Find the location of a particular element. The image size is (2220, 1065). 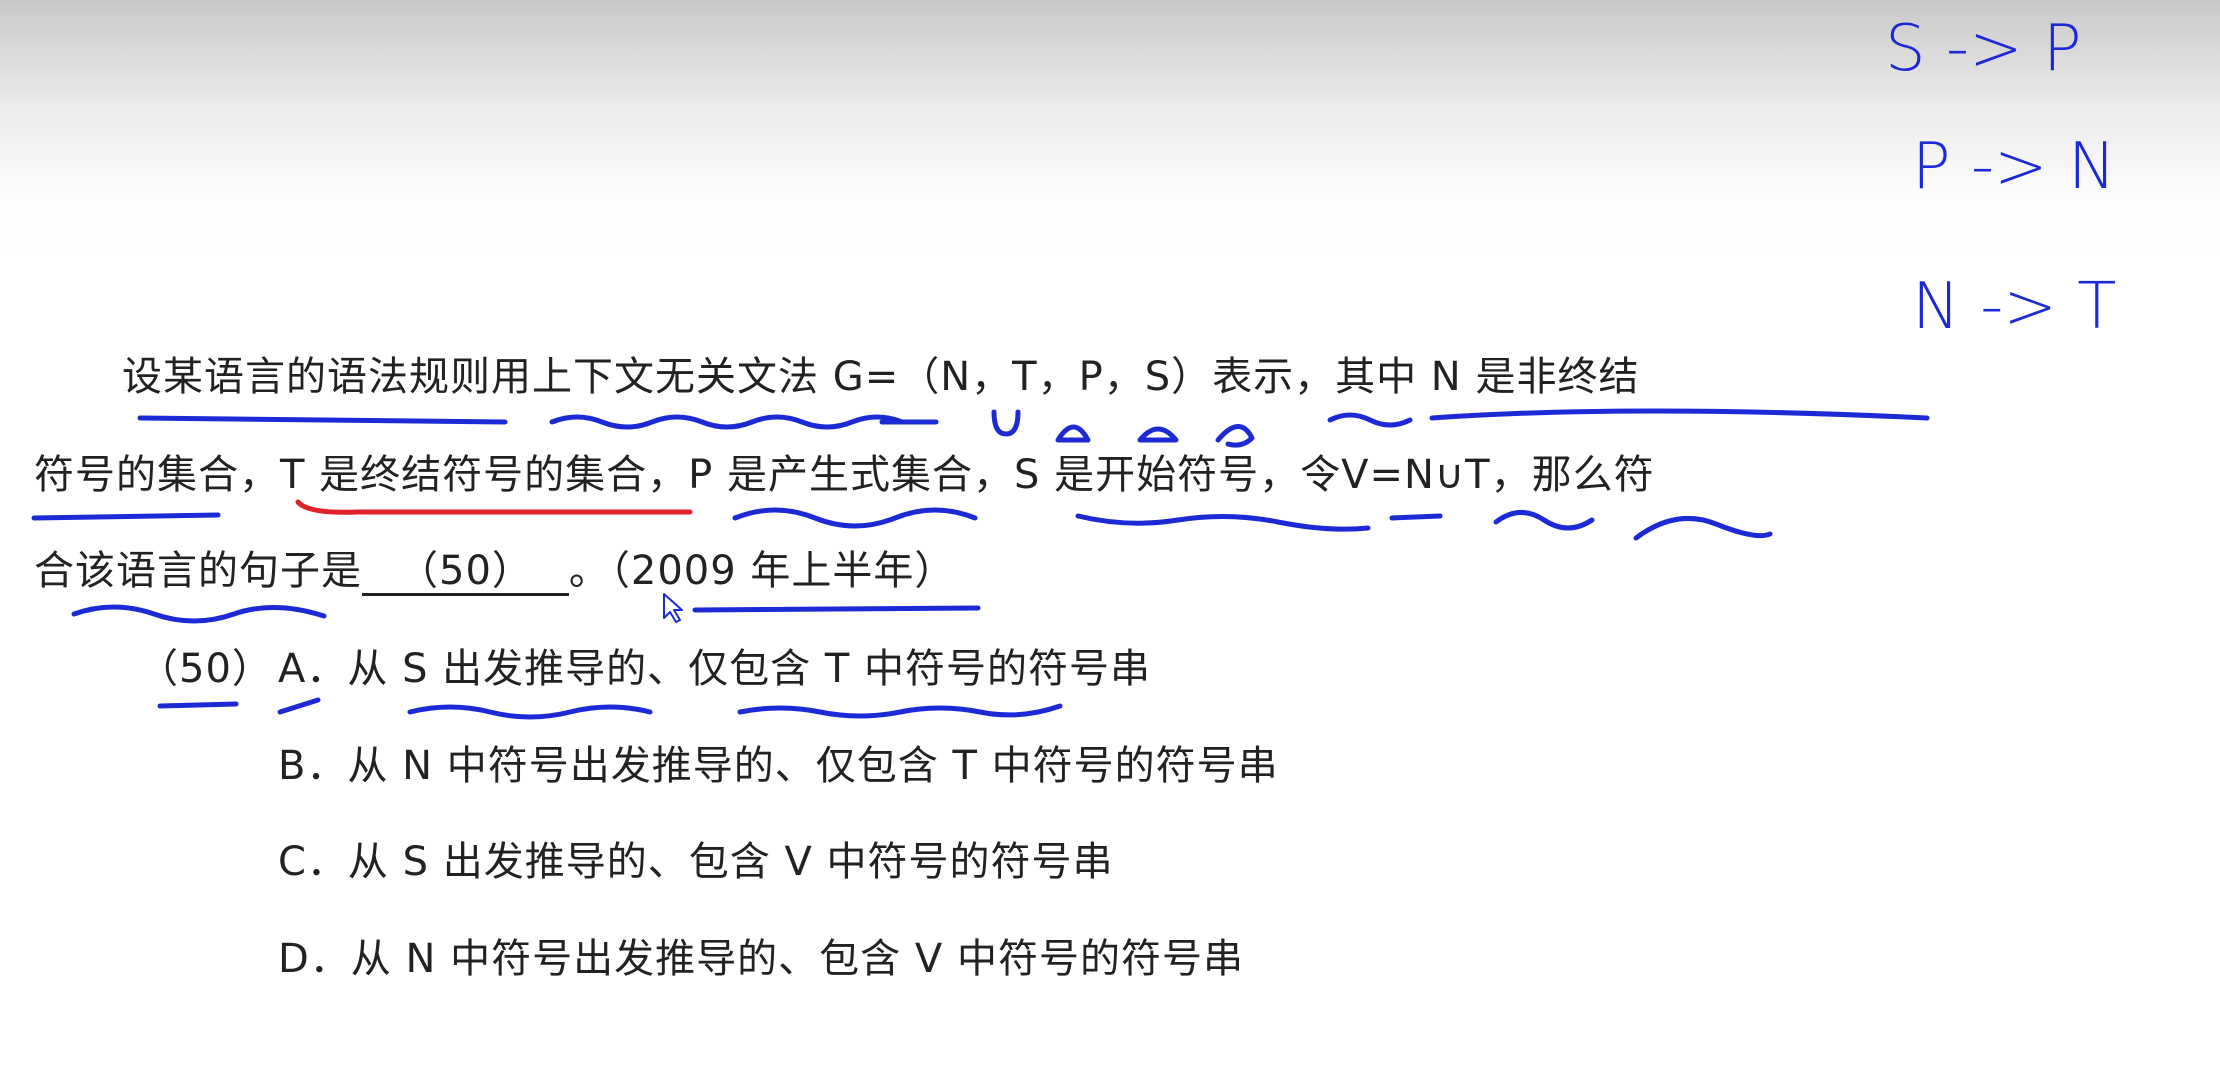

handwritten-rule-3: N -> T is located at coordinates (2014, 307).